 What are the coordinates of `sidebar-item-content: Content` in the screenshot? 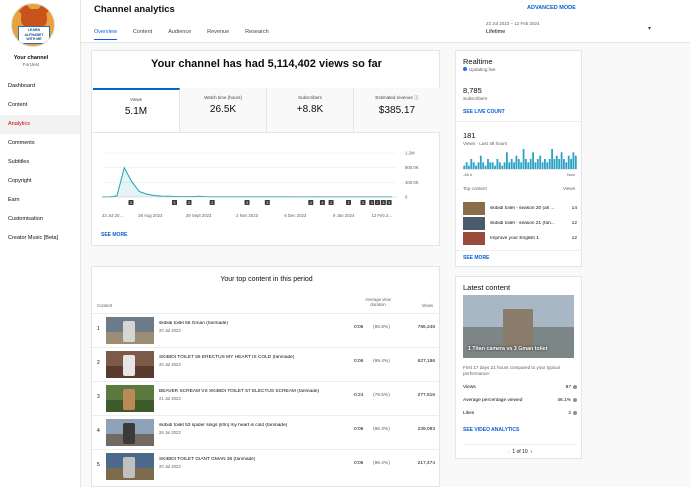 It's located at (40, 105).